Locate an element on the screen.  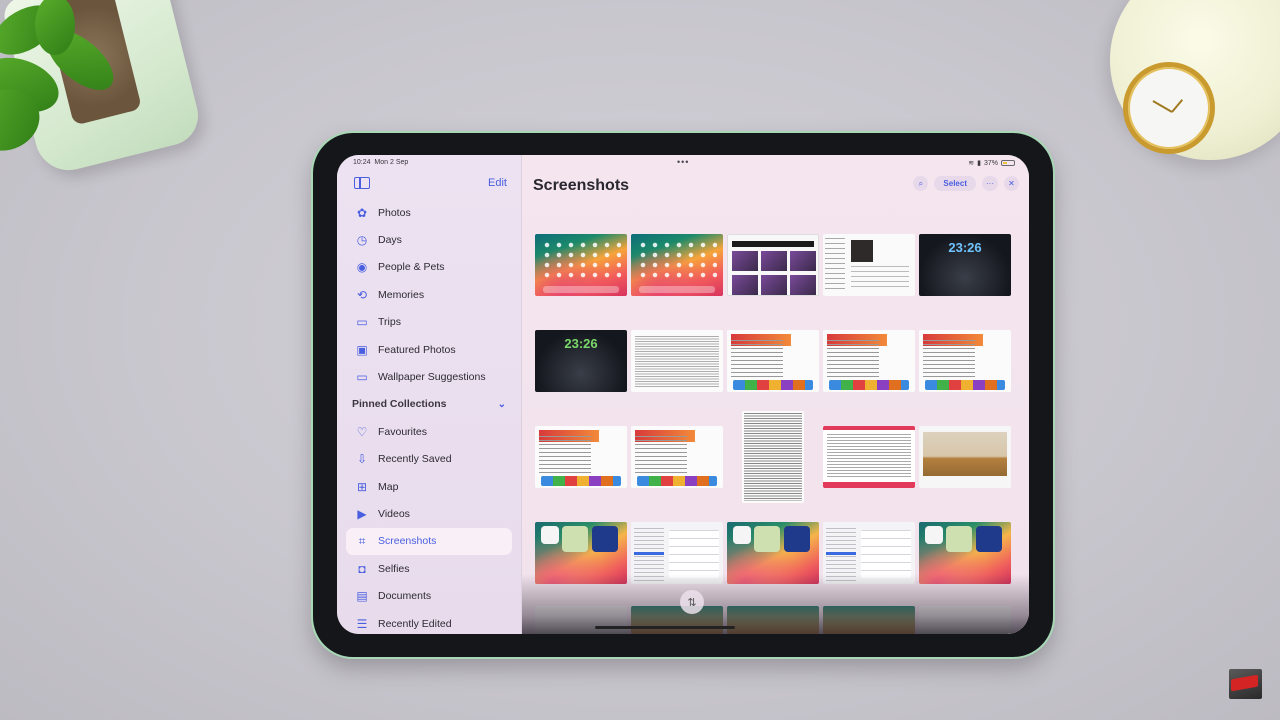
channel-logo is located at coordinates (1245, 684).